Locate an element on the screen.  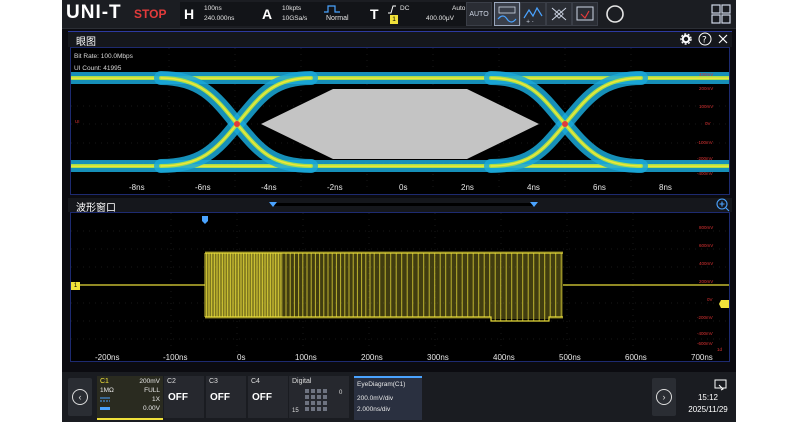
eye-panel-header: 眼图 ? is located at coordinates (400, 39).